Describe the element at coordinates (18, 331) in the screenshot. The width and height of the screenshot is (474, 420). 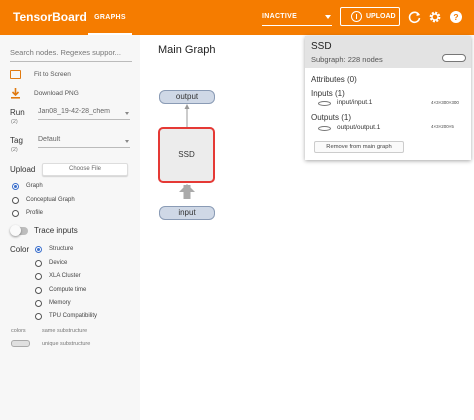
I see `legend-colors-label: colors` at that location.